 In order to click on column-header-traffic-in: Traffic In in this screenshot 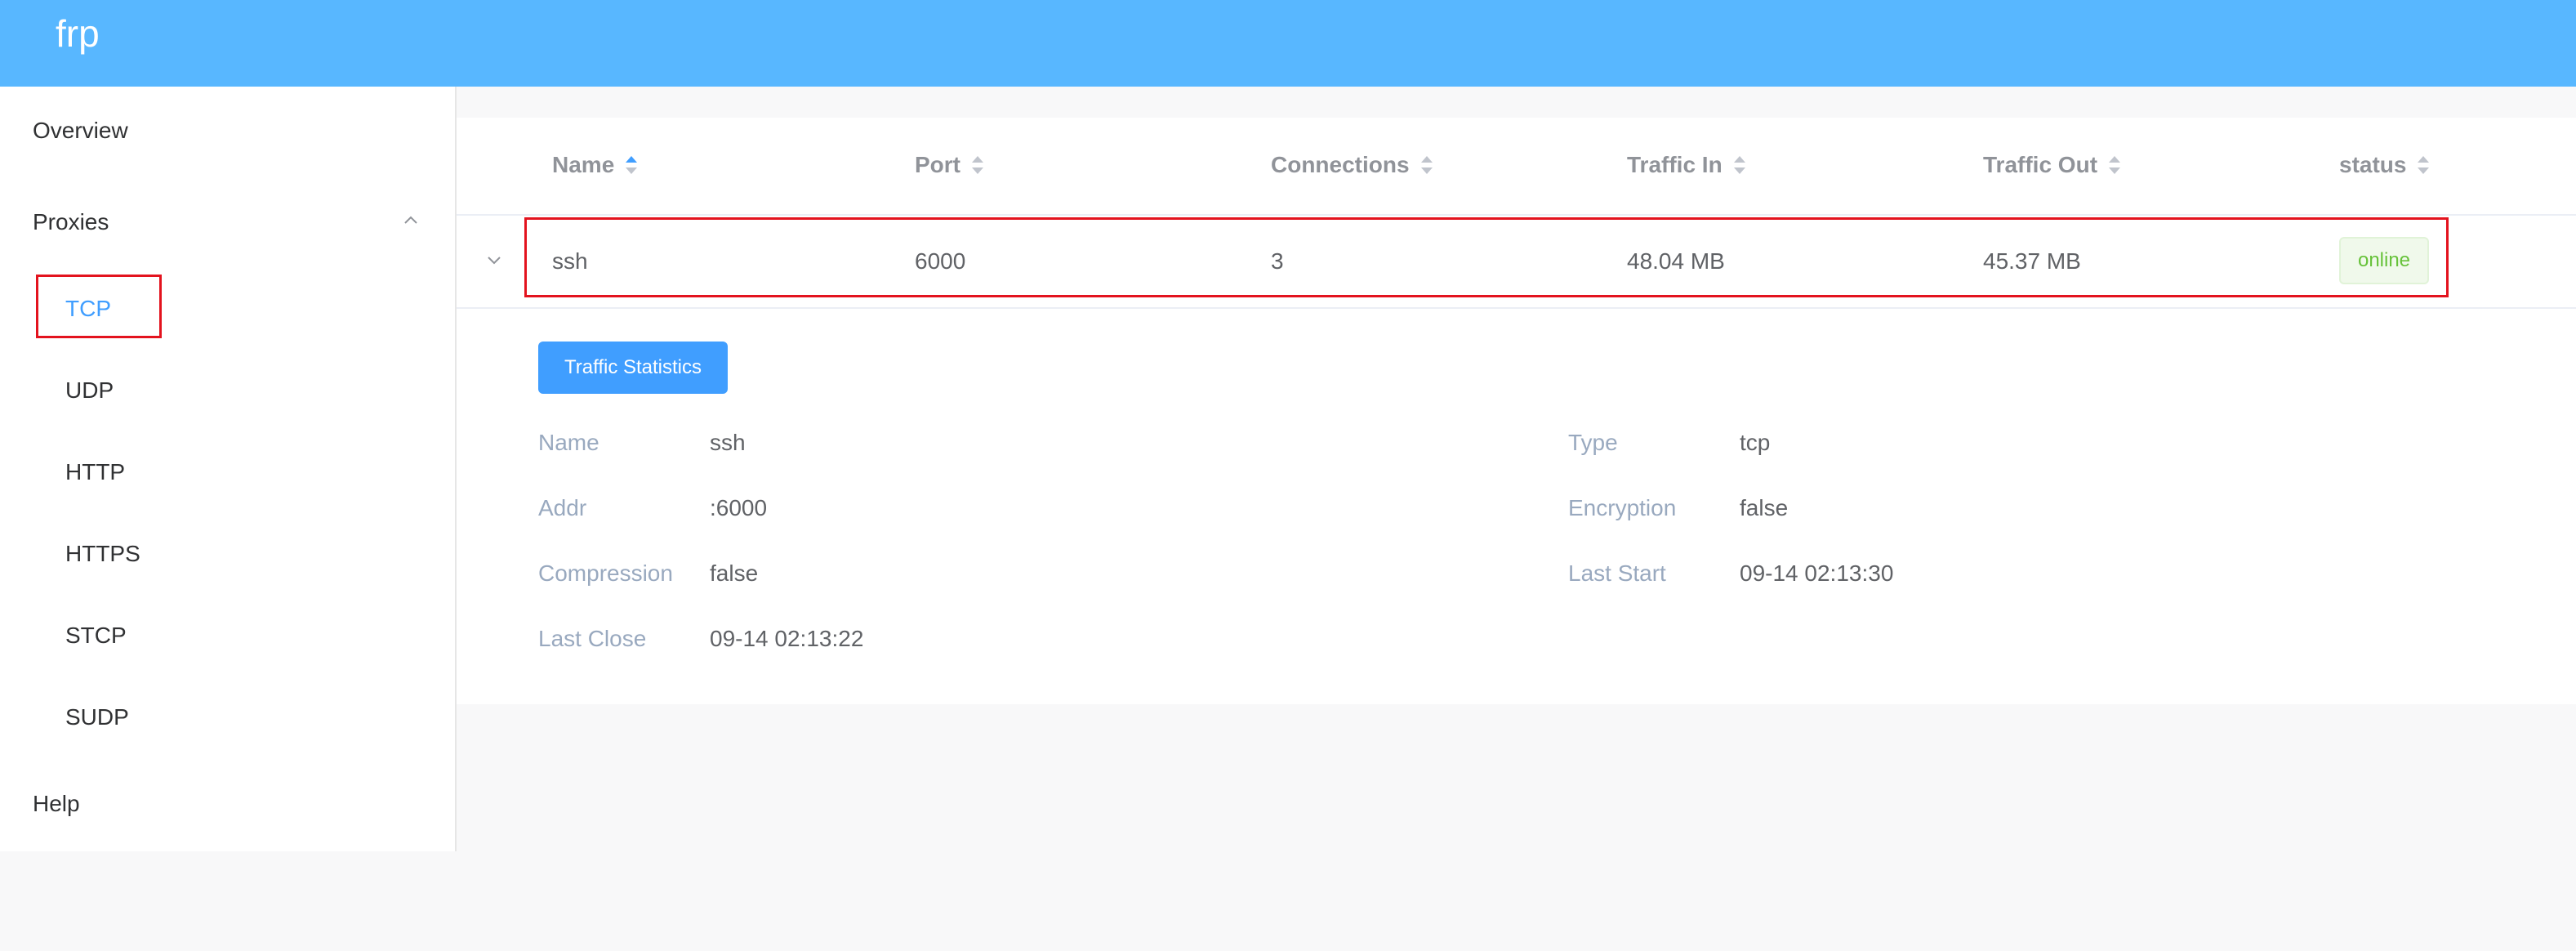, I will do `click(1687, 165)`.